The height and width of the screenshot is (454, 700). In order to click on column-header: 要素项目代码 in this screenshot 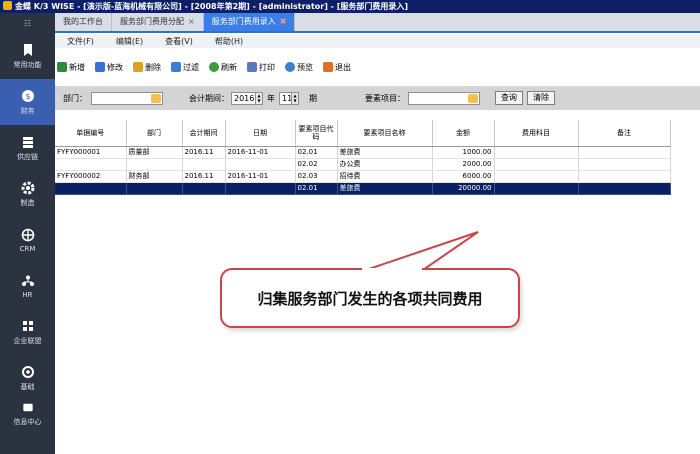, I will do `click(316, 133)`.